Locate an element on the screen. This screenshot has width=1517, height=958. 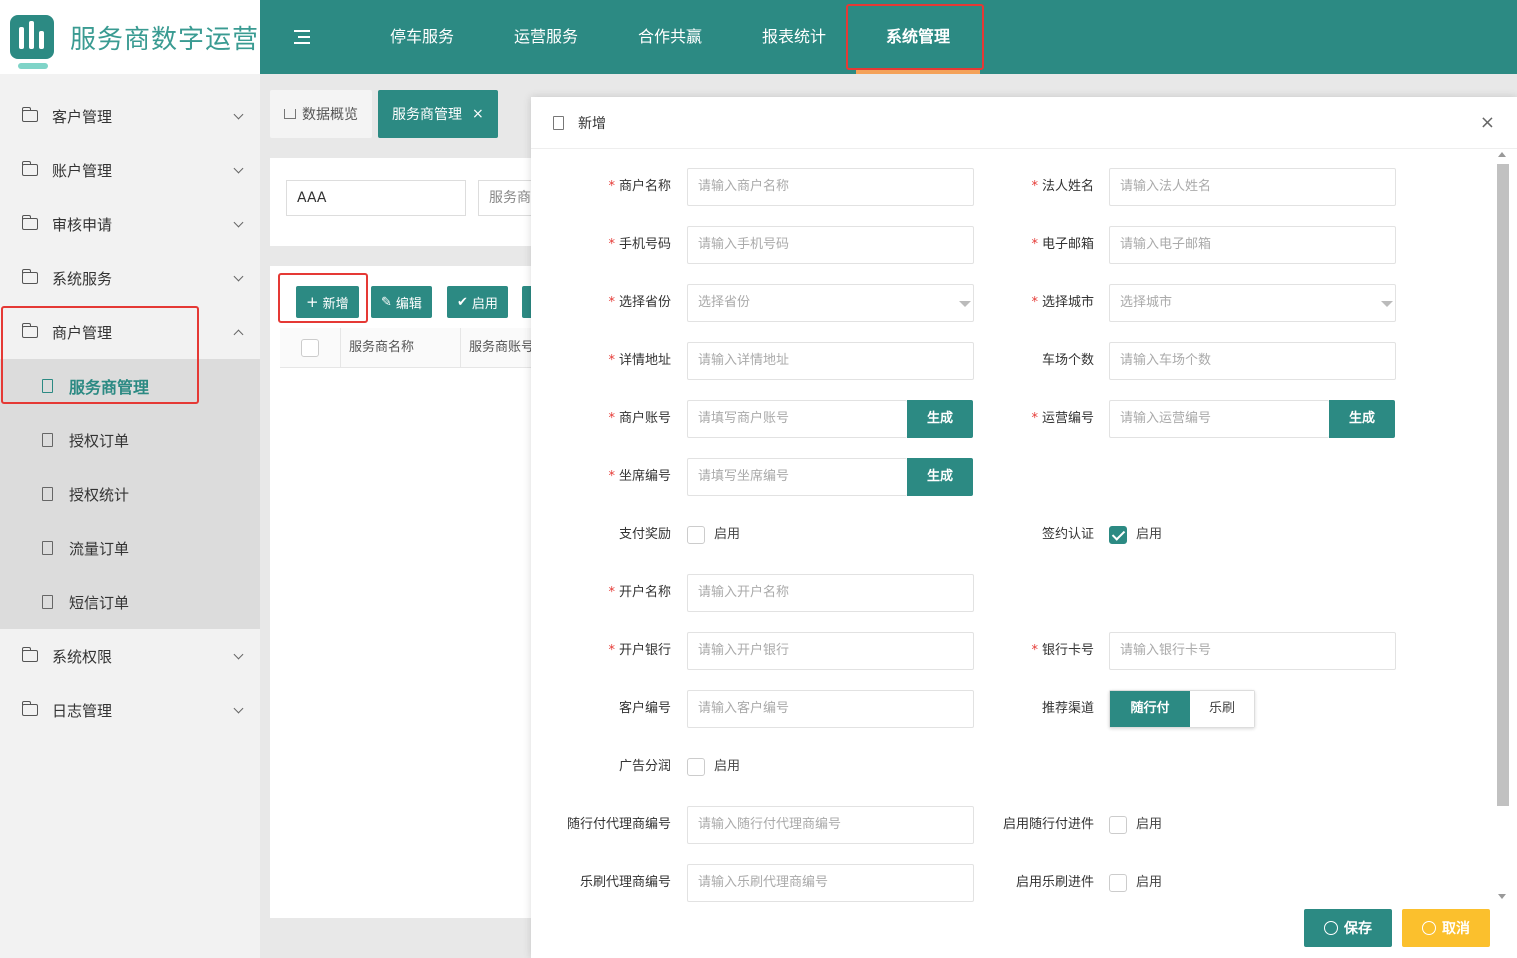
pay-reward-checkbox is located at coordinates (696, 535).